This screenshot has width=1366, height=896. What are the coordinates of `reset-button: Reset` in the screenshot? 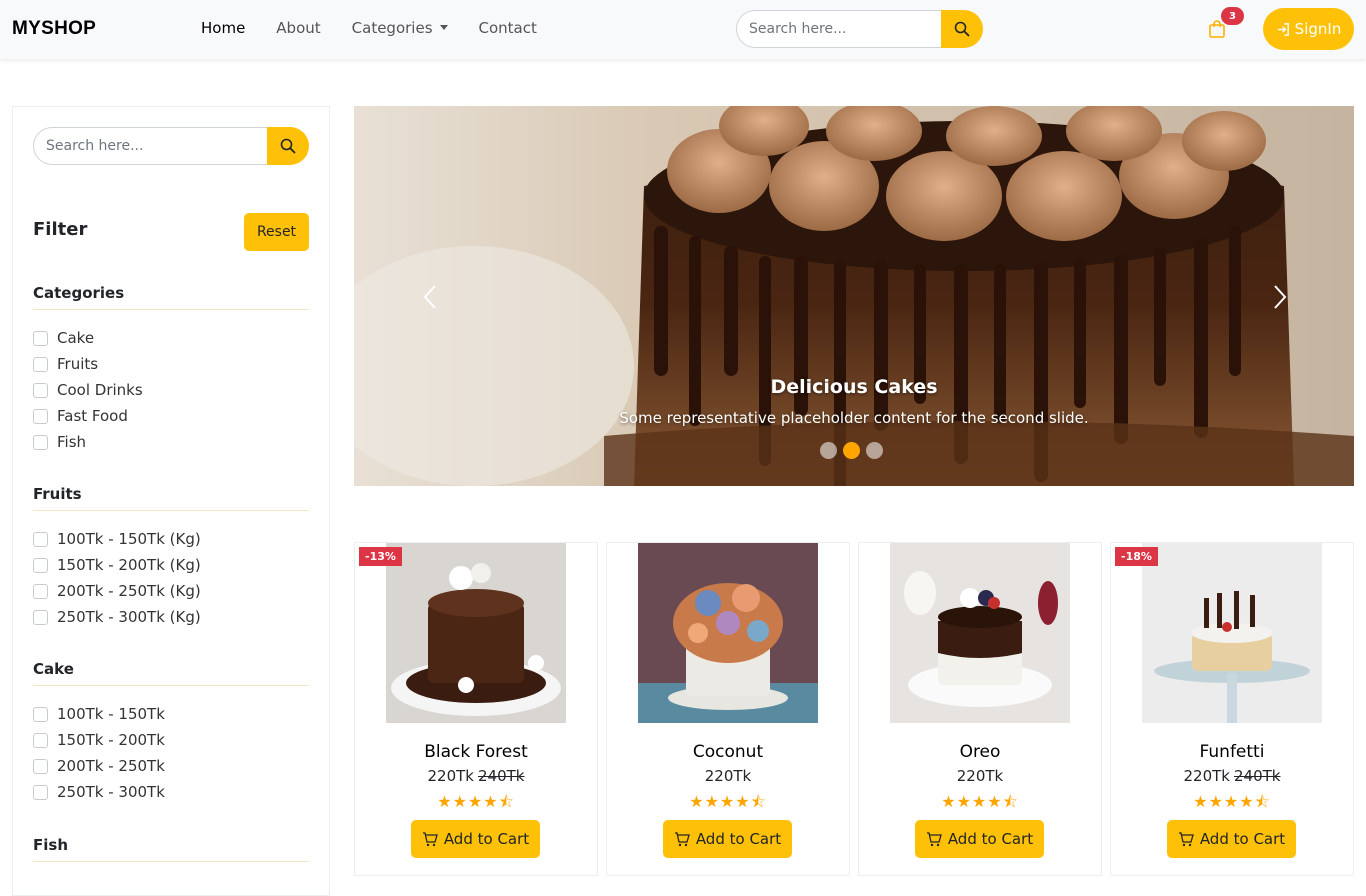 It's located at (276, 232).